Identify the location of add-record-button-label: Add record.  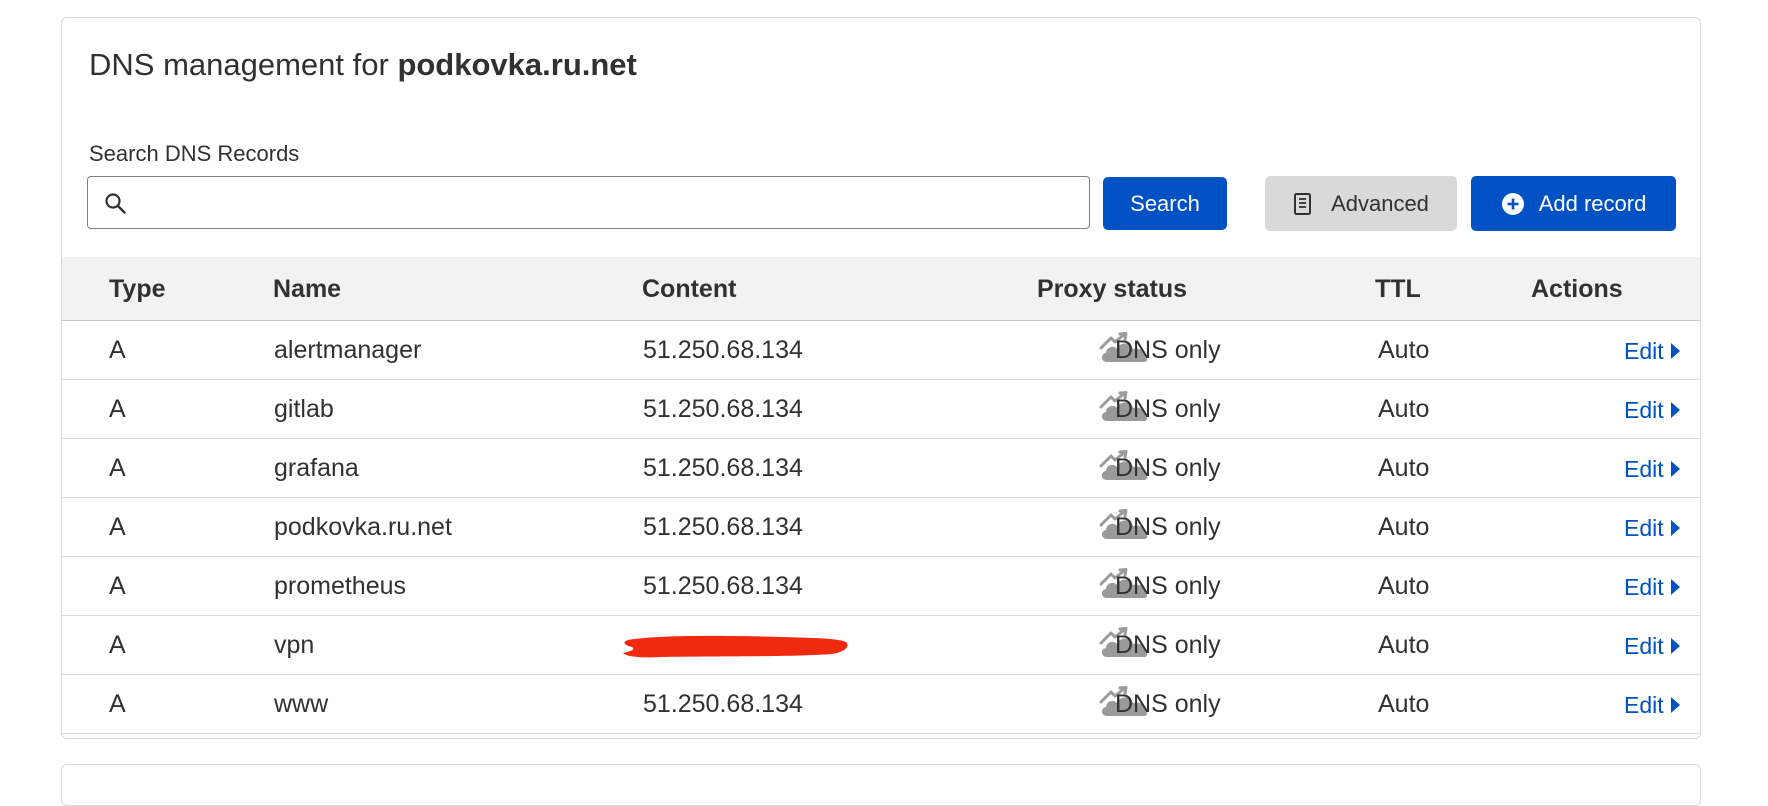
(1592, 203).